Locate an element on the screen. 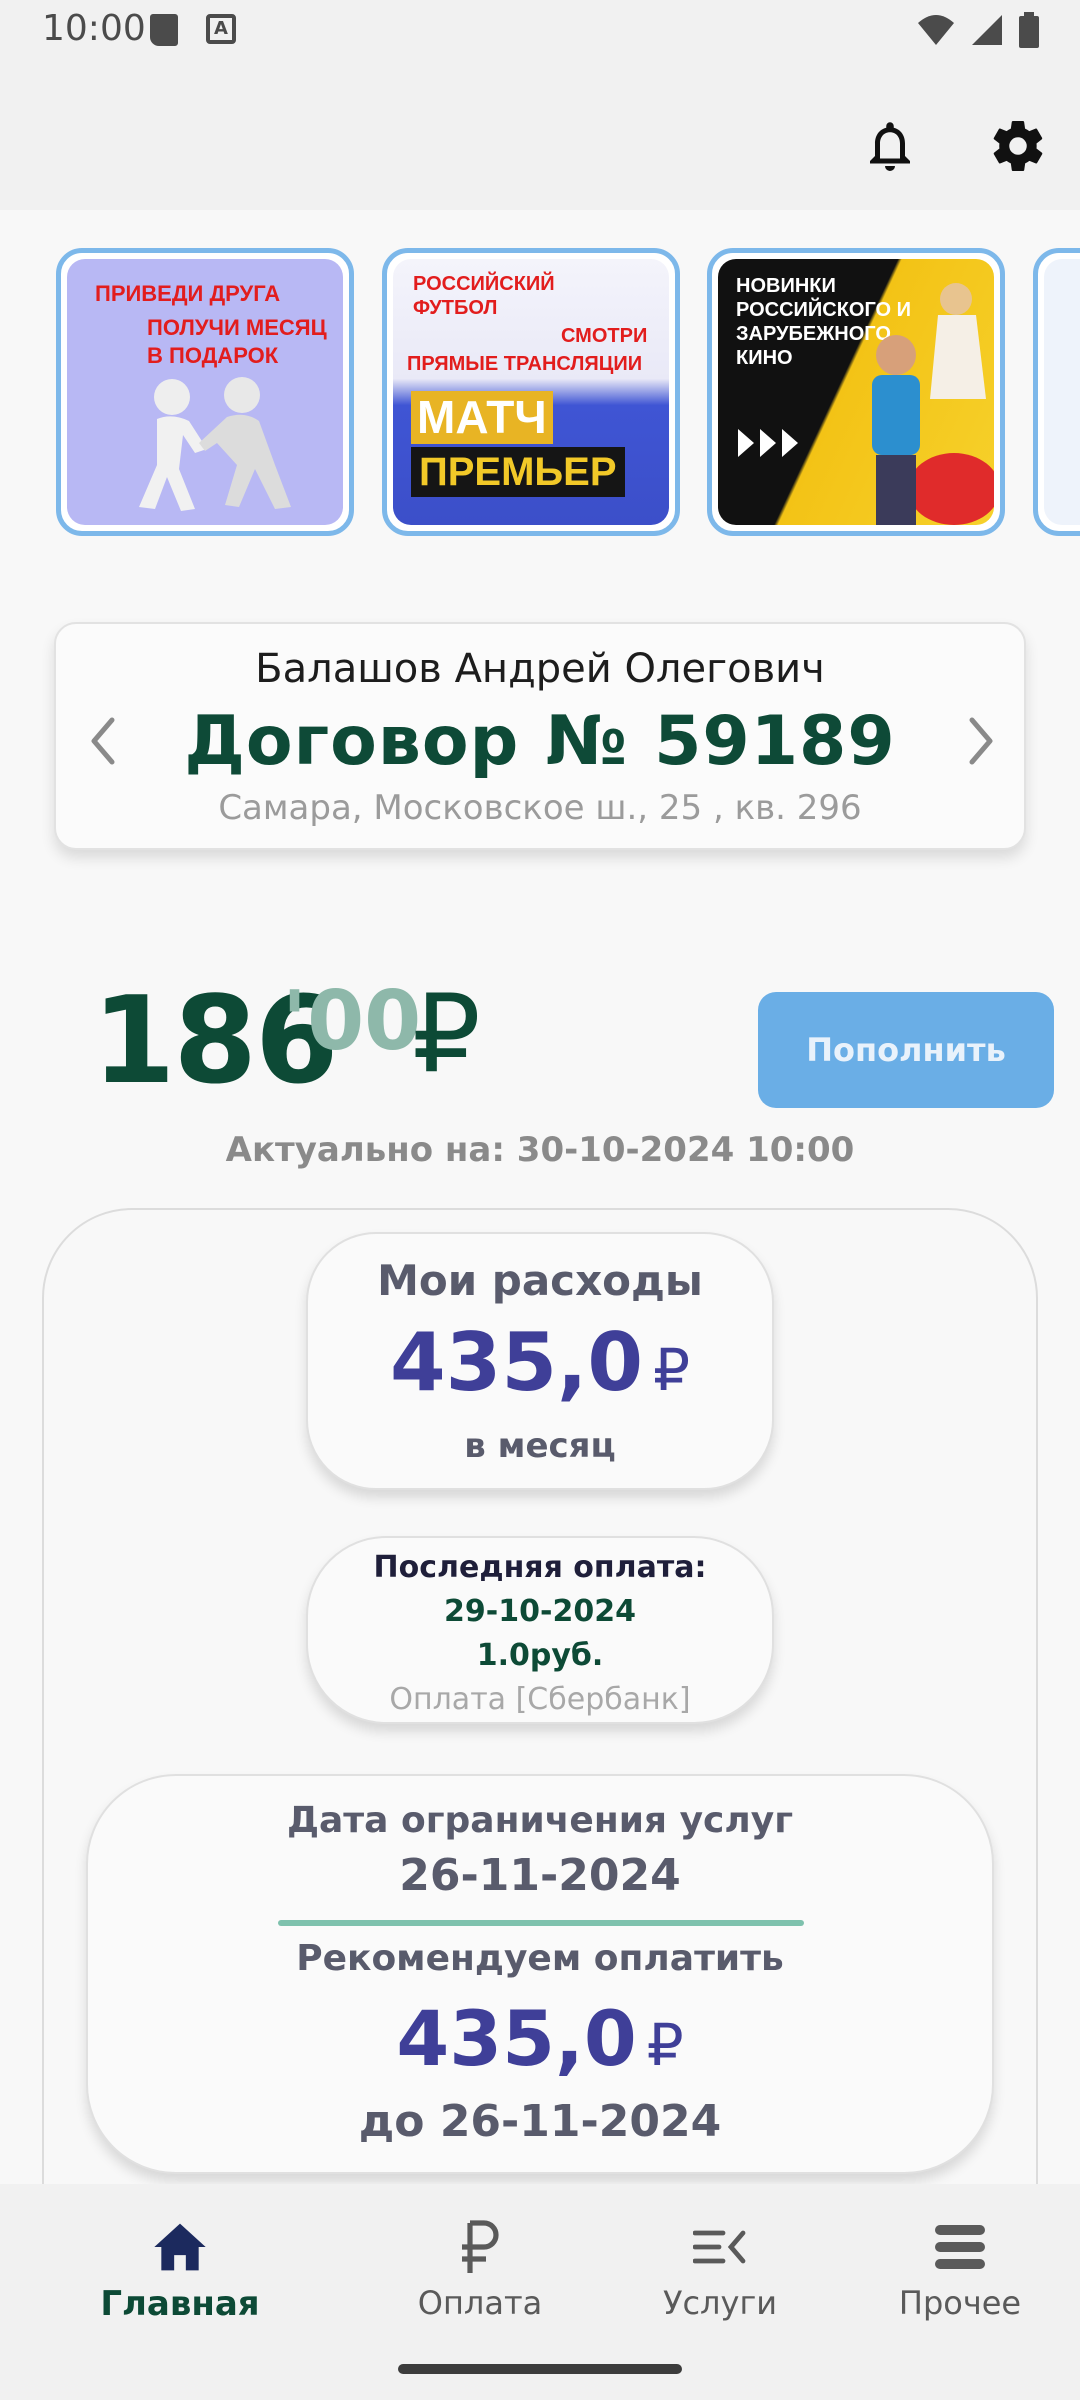 This screenshot has height=2400, width=1080. figures-illustration is located at coordinates (215, 444).